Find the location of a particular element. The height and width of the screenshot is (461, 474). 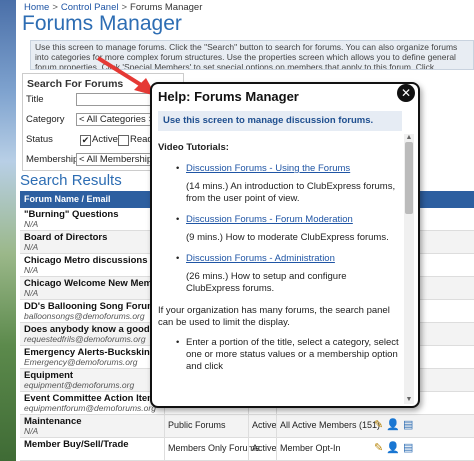

scroll-up-icon: ▲ is located at coordinates (409, 138).